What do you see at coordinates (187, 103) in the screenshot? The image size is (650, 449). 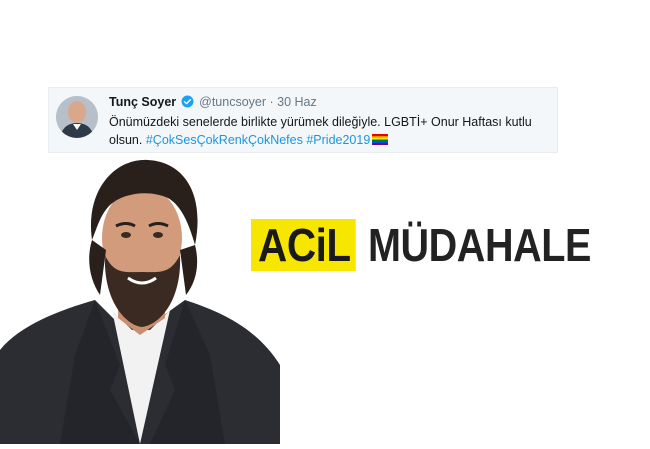 I see `verified-badge-icon` at bounding box center [187, 103].